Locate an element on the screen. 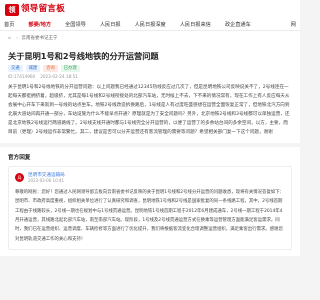 The image size is (320, 300). nav-item-home: 首页 is located at coordinates (9, 24).